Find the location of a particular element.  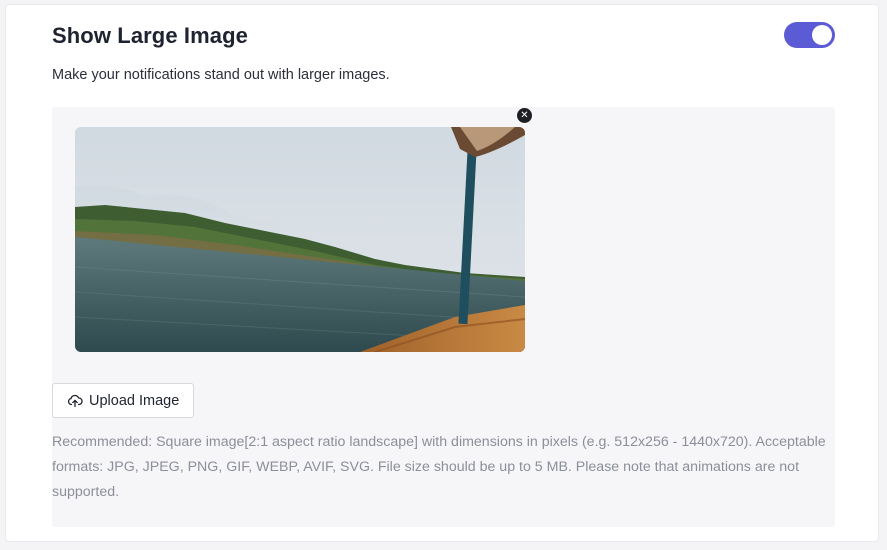

close-icon: ✕ is located at coordinates (524, 115).